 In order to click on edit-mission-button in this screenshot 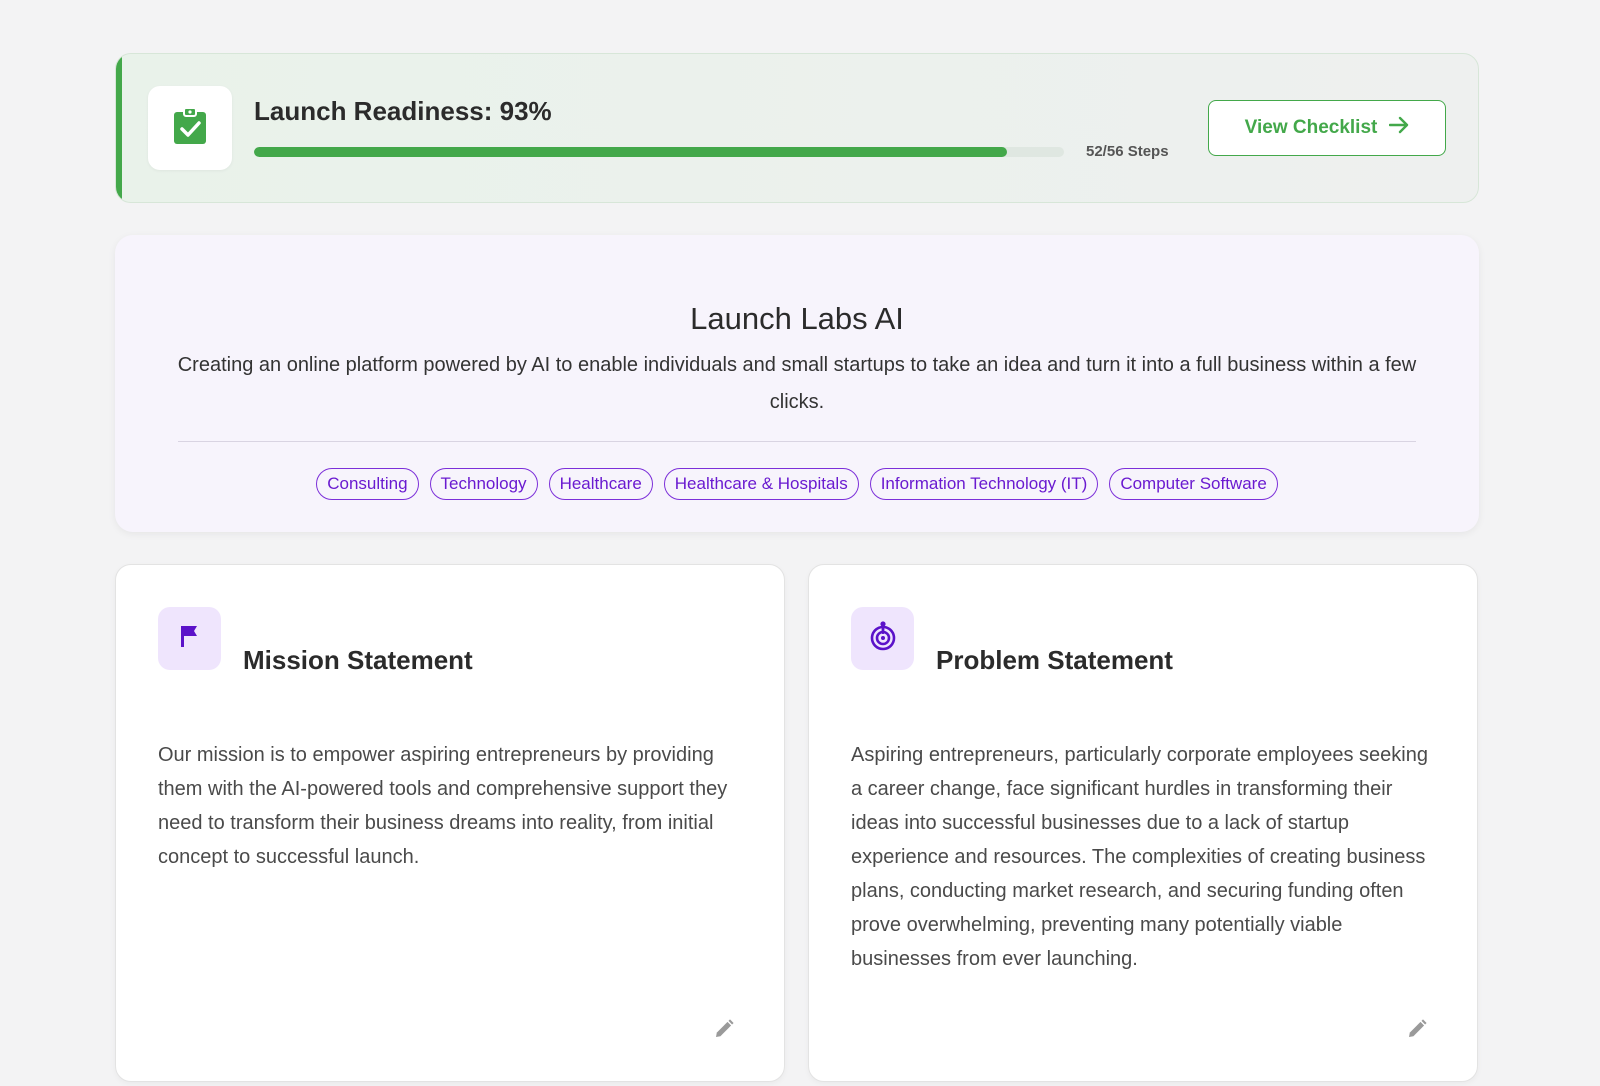, I will do `click(724, 1031)`.